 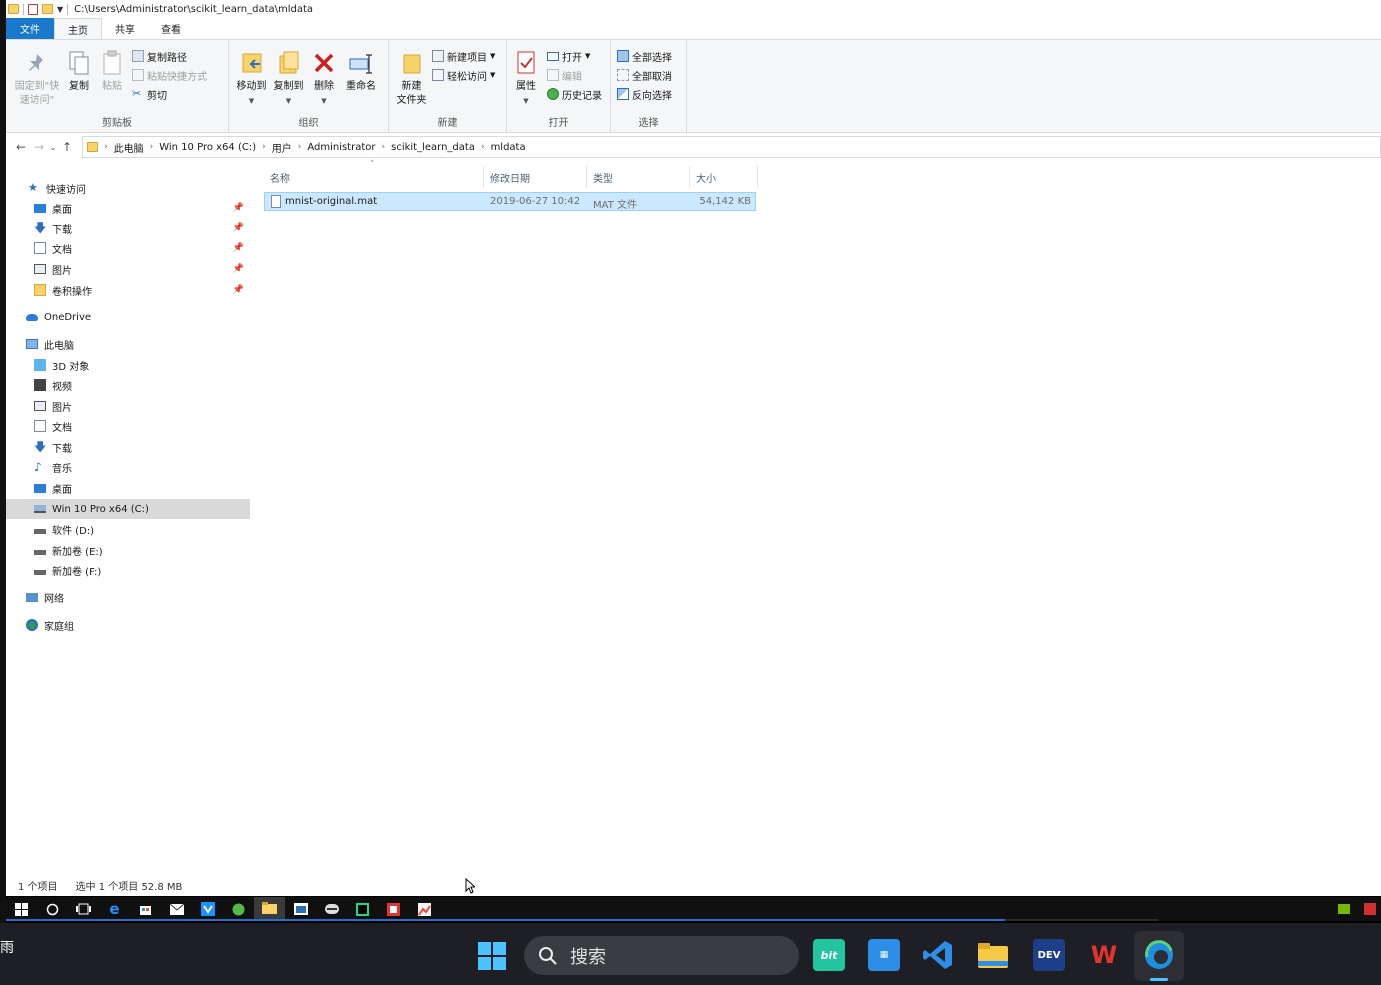 I want to click on quick-access-toolbar: ▼, so click(x=37, y=9).